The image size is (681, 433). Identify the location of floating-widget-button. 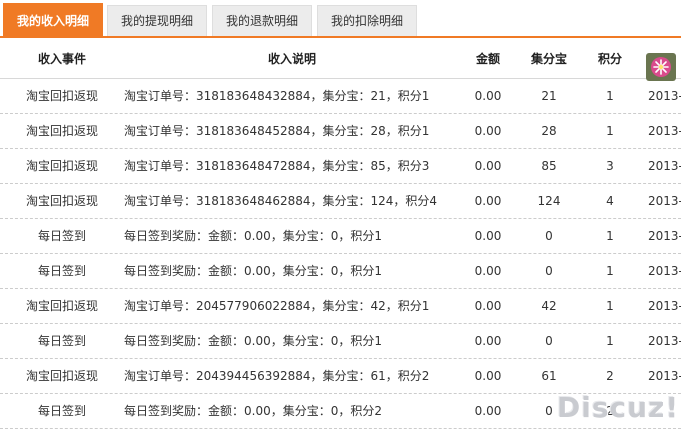
(661, 67).